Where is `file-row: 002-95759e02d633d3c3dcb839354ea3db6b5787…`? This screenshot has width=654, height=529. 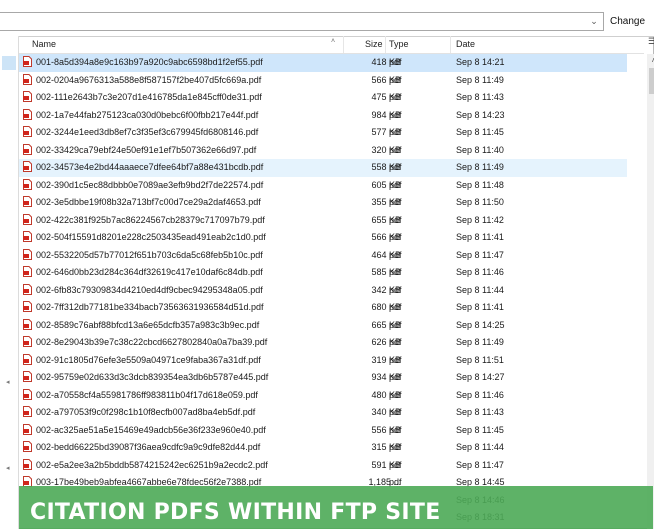
file-row: 002-95759e02d633d3c3dcb839354ea3db6b5787… is located at coordinates (323, 378).